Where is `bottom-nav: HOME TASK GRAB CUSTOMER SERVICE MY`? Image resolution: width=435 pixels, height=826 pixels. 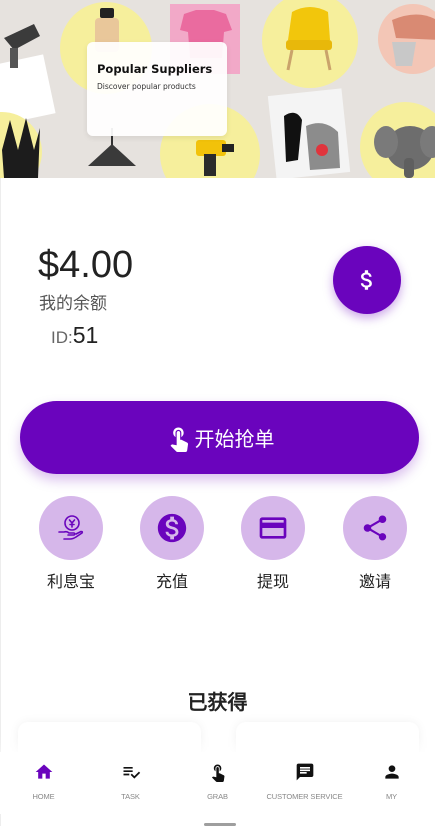
bottom-nav: HOME TASK GRAB CUSTOMER SERVICE MY is located at coordinates (217, 783).